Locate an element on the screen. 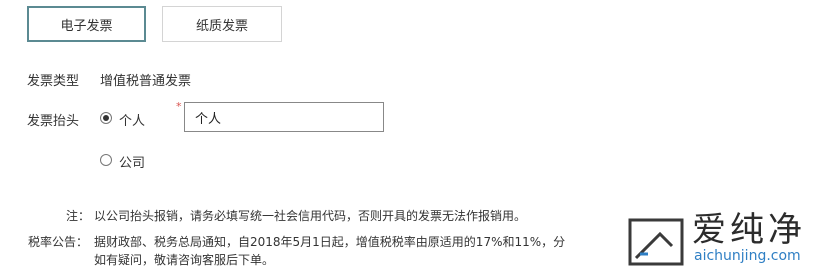  watermark-url: aichunjing.com is located at coordinates (747, 256).